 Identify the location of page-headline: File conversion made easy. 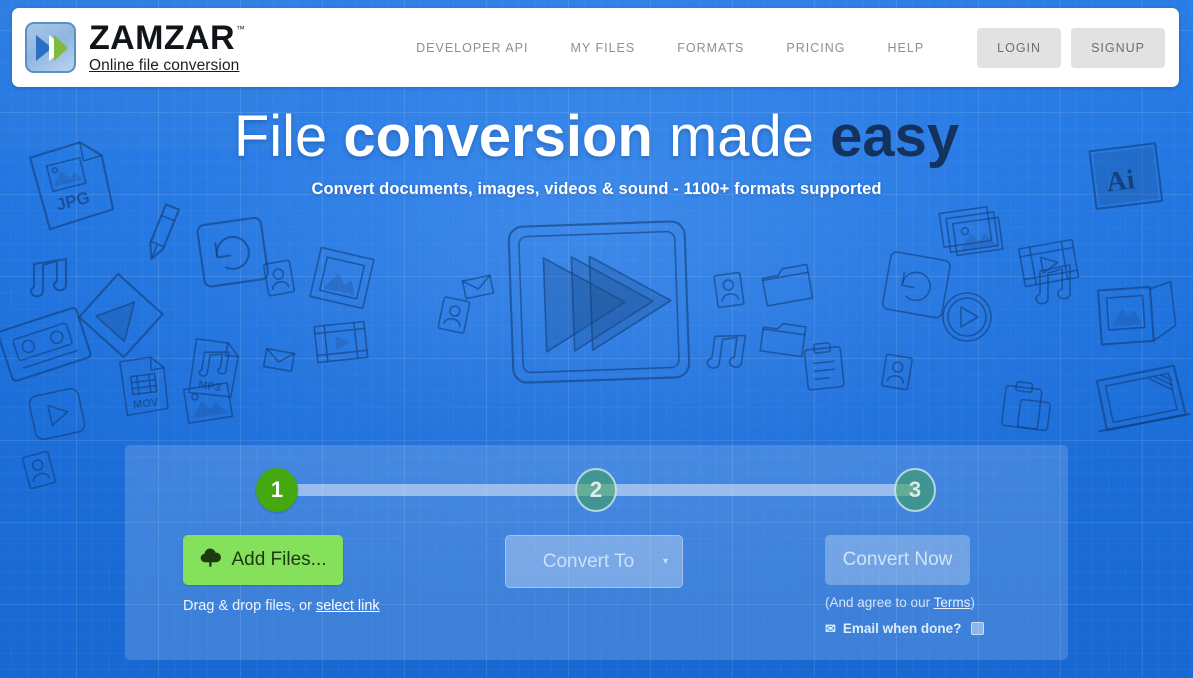
(596, 136).